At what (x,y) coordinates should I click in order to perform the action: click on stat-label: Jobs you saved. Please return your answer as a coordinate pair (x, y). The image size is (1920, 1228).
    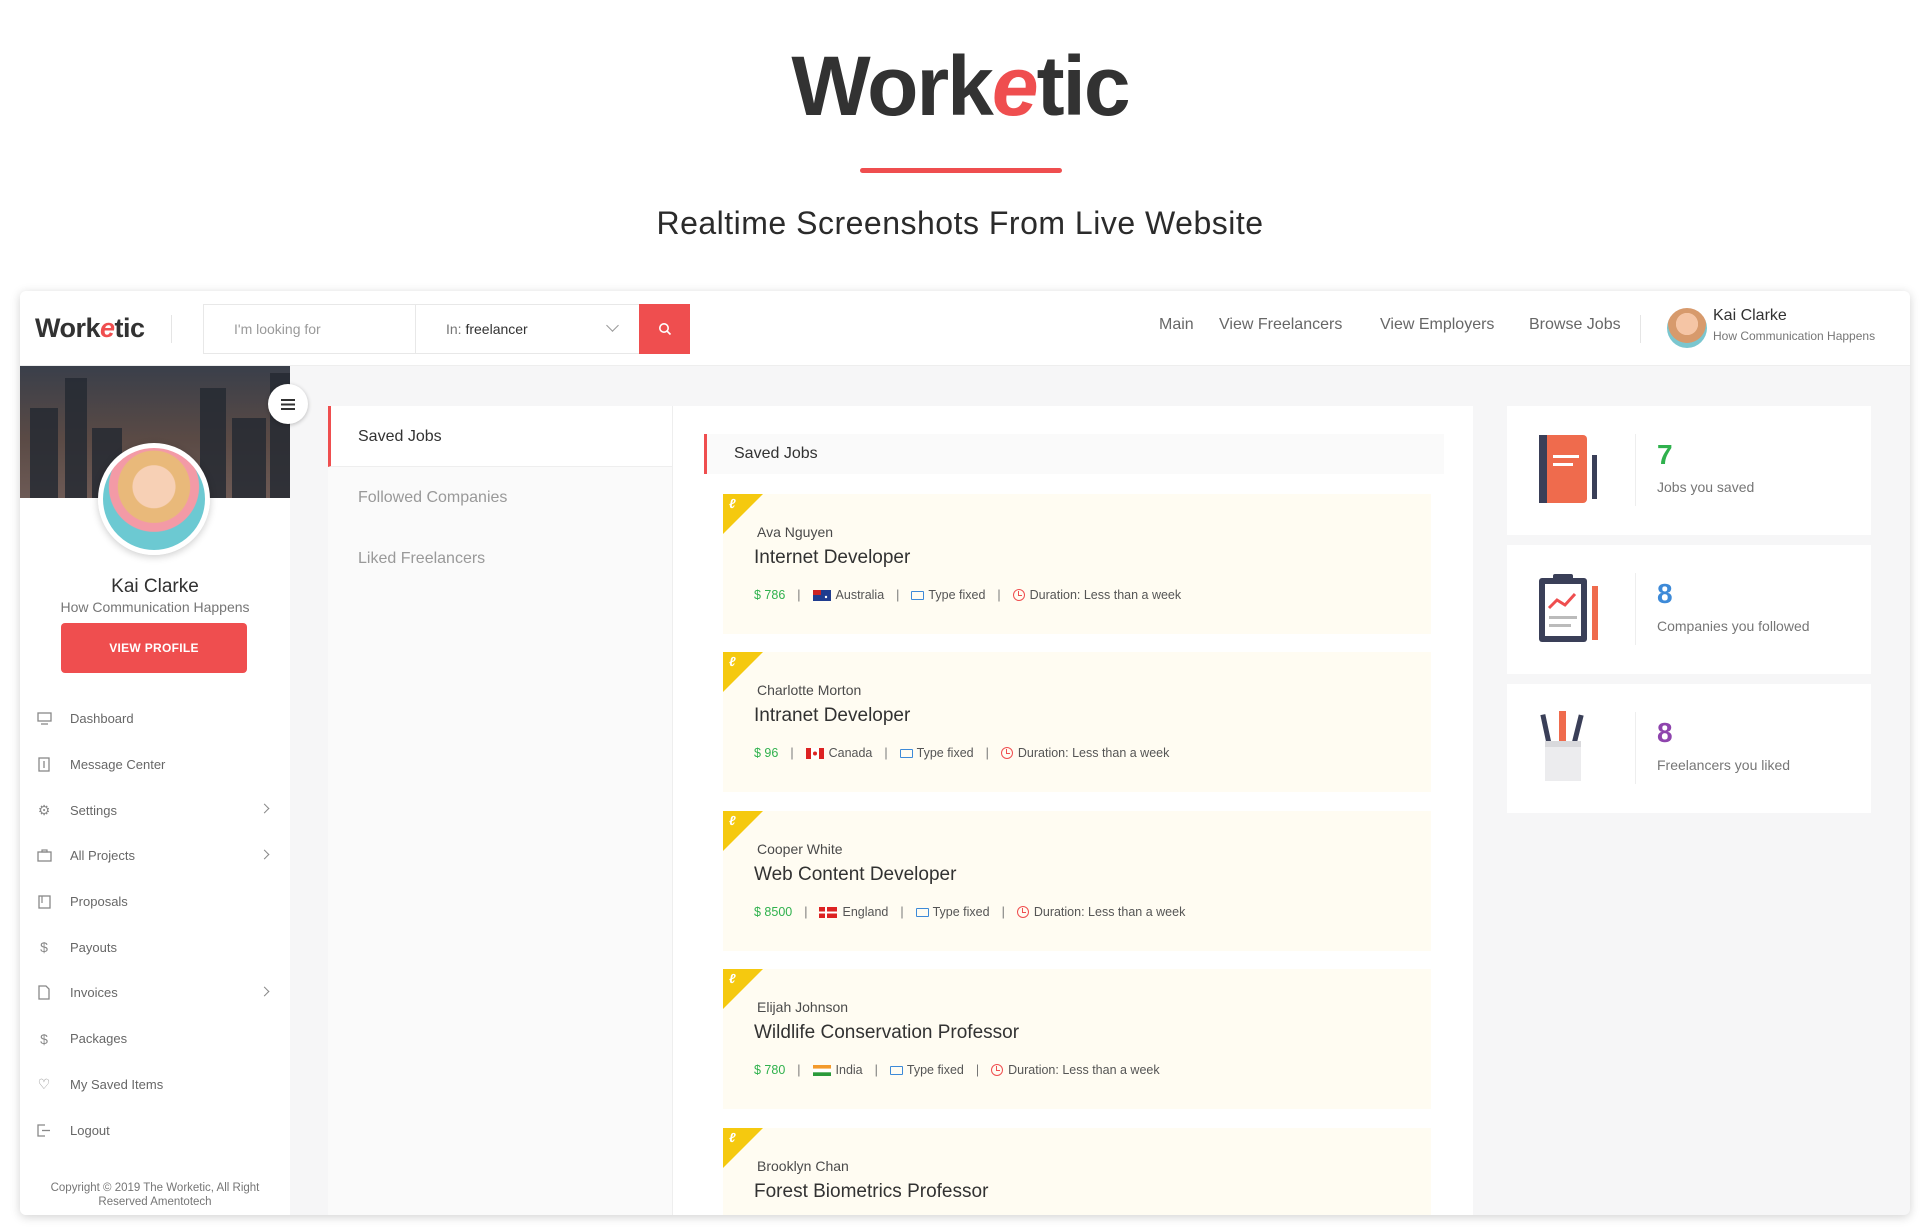
    Looking at the image, I should click on (1706, 487).